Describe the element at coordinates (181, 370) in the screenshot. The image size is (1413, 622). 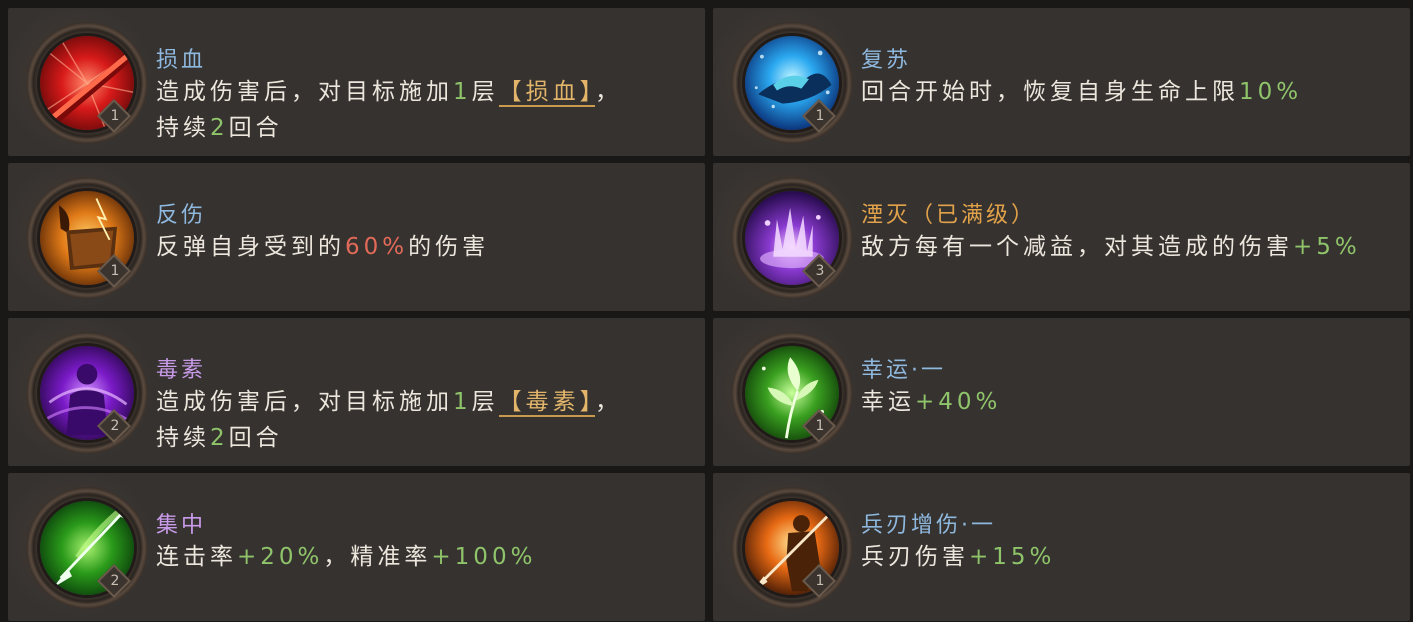
I see `skill-name: 毒素` at that location.